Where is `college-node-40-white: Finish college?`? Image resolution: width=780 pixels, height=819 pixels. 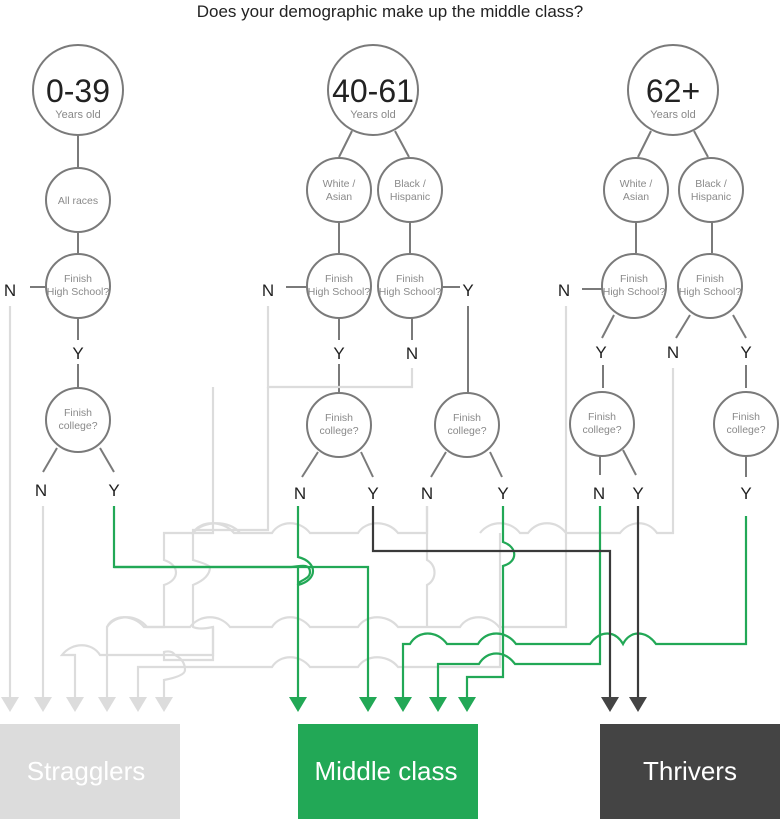
college-node-40-white: Finish college? is located at coordinates (339, 425).